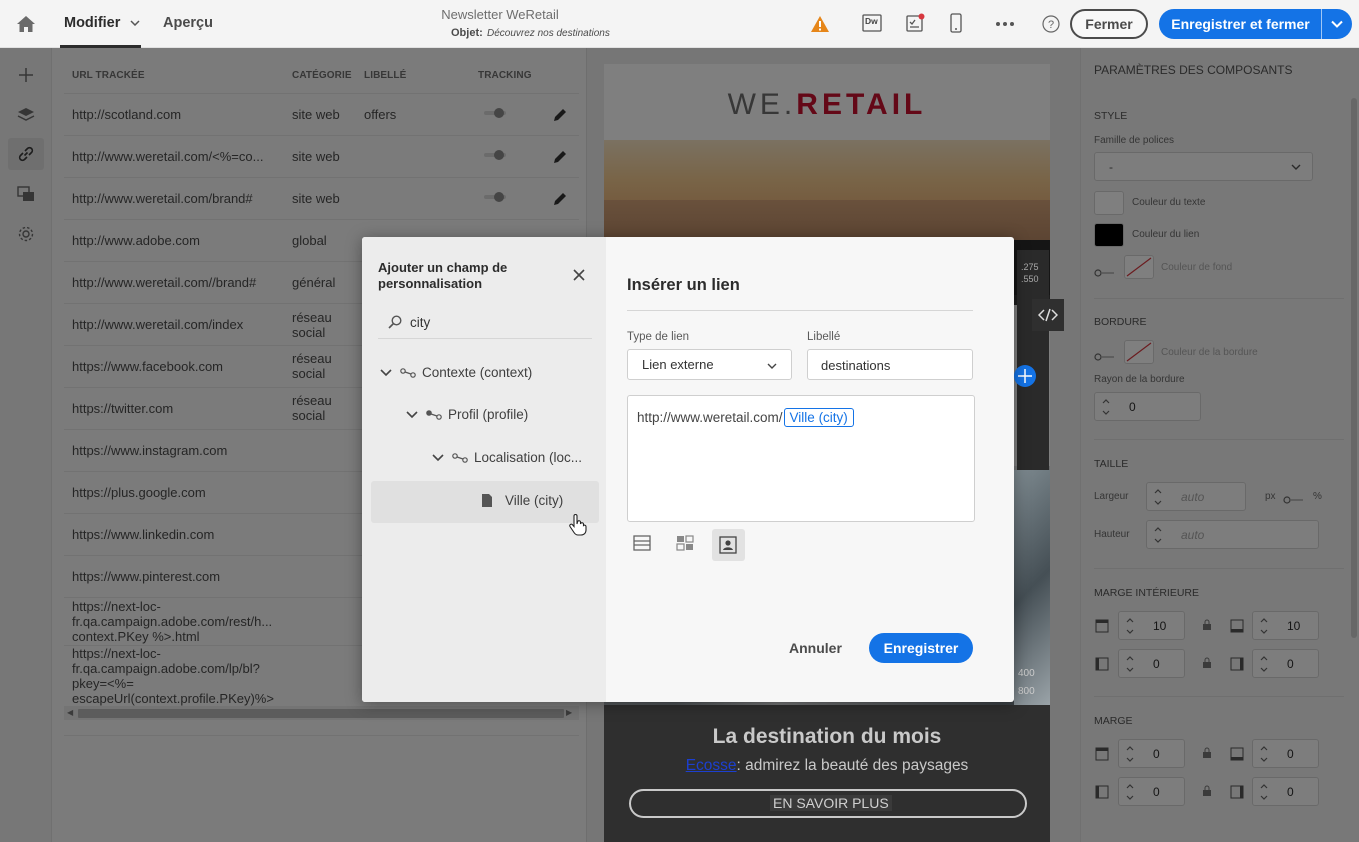  I want to click on document-title: Newsletter WeRetail, so click(500, 14).